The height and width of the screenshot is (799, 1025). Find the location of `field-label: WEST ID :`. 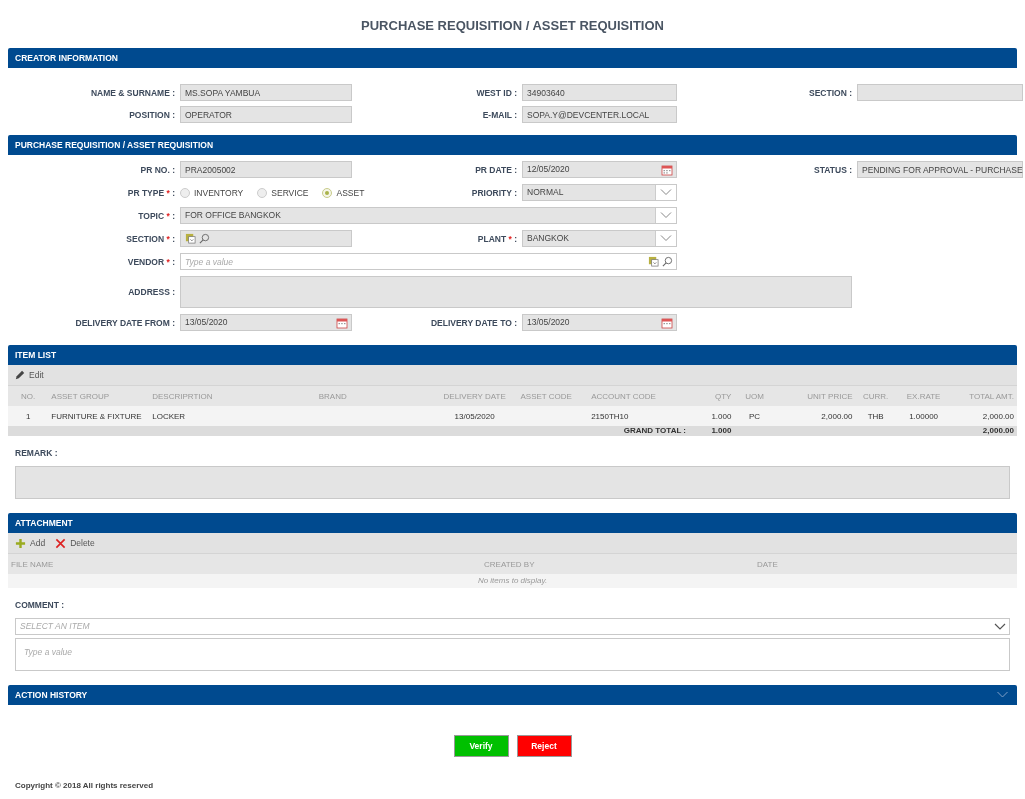

field-label: WEST ID : is located at coordinates (496, 92).